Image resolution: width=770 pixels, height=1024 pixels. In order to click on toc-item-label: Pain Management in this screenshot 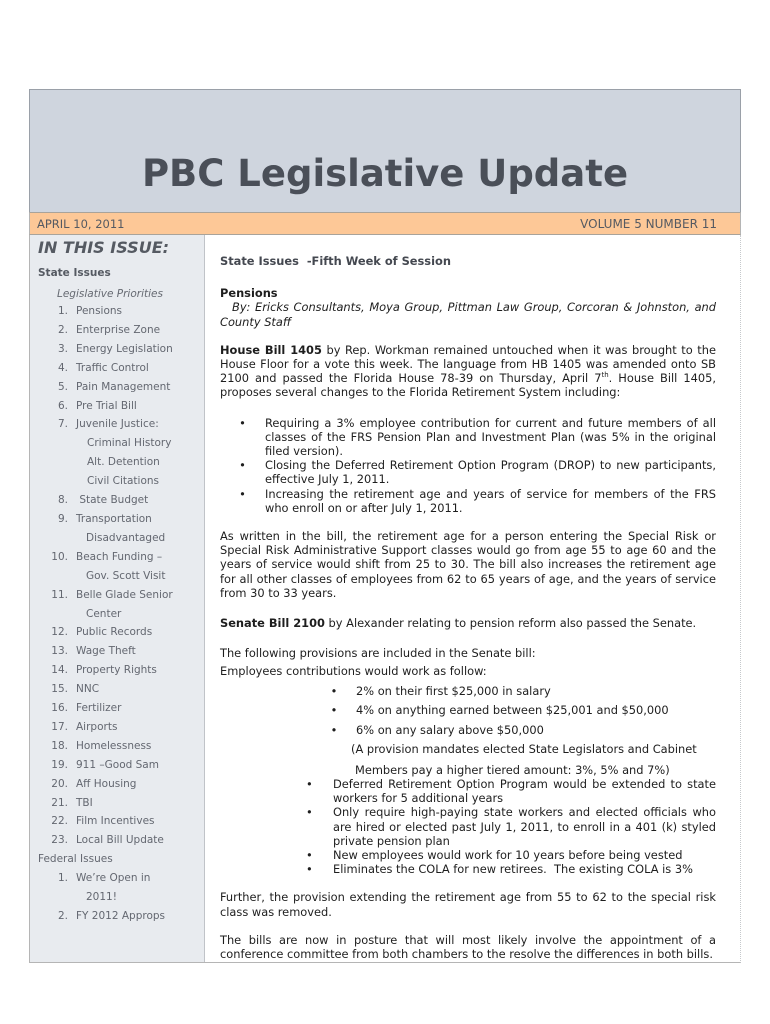, I will do `click(123, 386)`.